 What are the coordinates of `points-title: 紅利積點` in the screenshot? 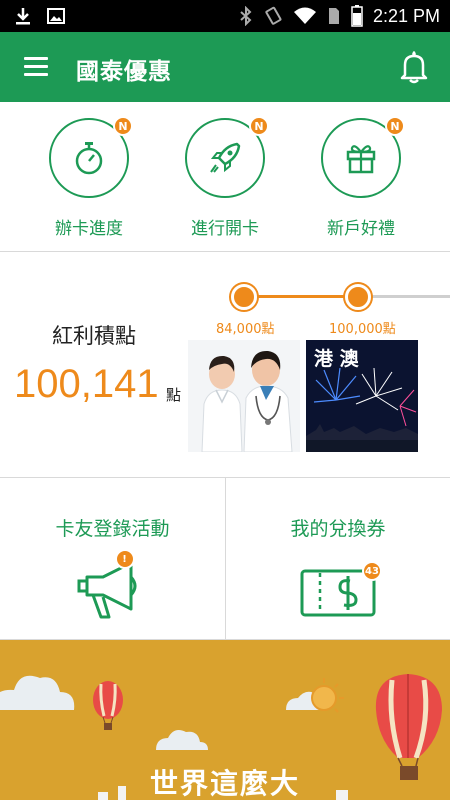 It's located at (94, 336).